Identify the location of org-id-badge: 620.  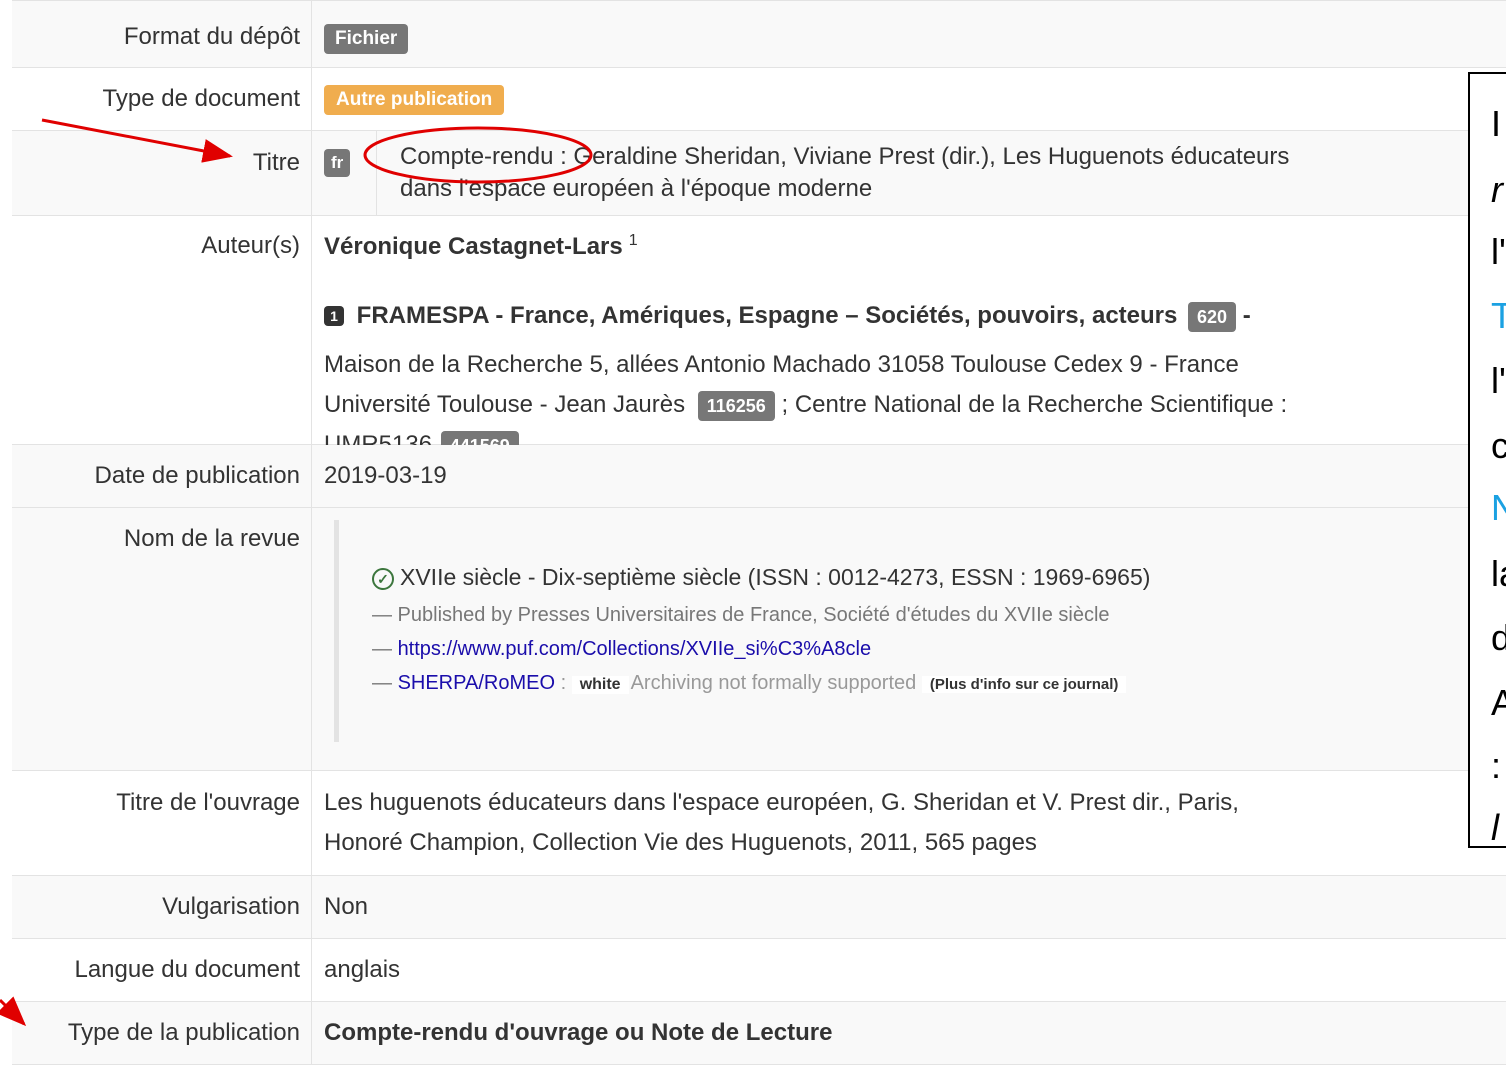
(1212, 316).